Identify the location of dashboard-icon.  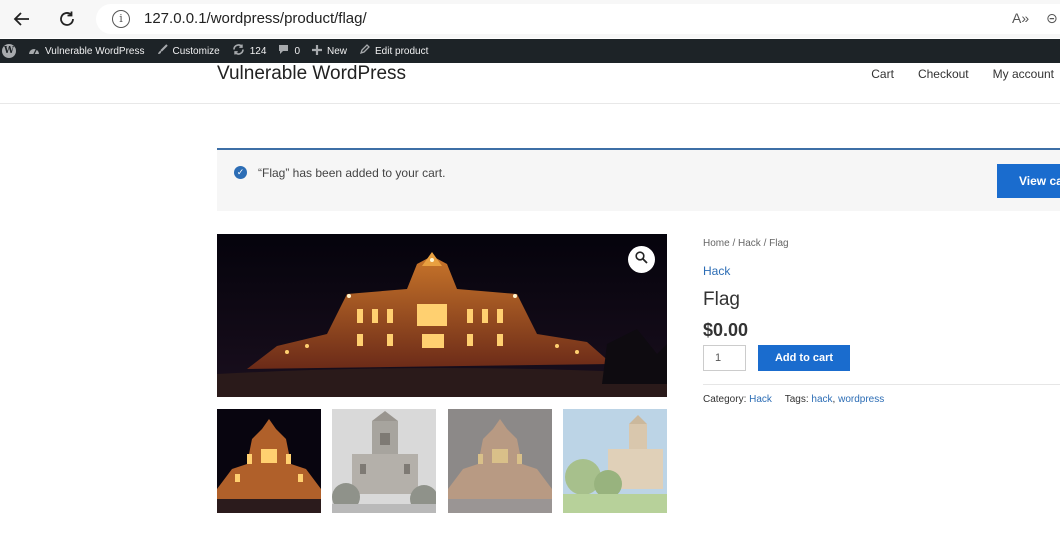
(34, 51).